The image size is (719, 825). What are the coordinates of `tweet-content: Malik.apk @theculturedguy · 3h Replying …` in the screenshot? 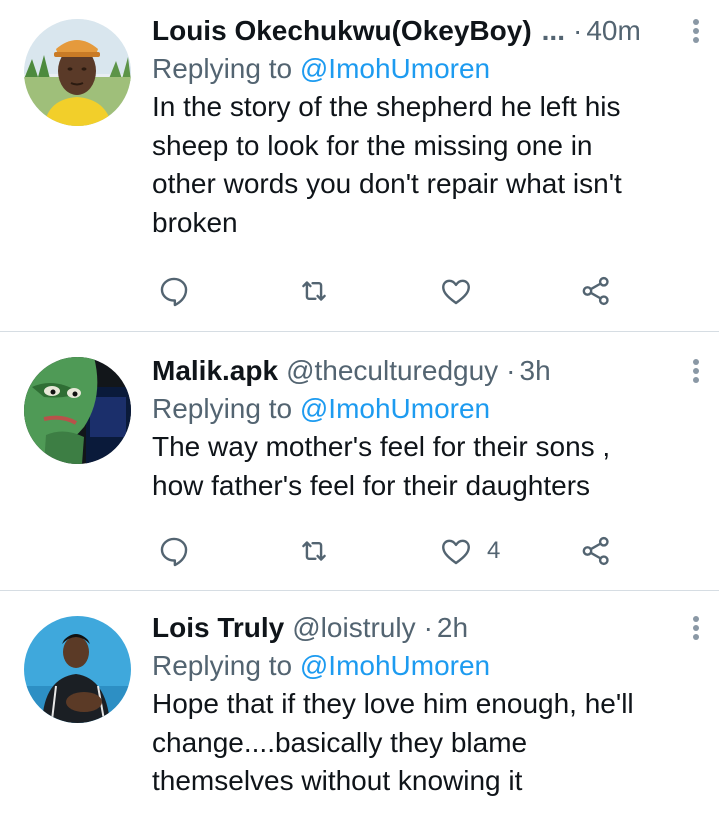 It's located at (425, 428).